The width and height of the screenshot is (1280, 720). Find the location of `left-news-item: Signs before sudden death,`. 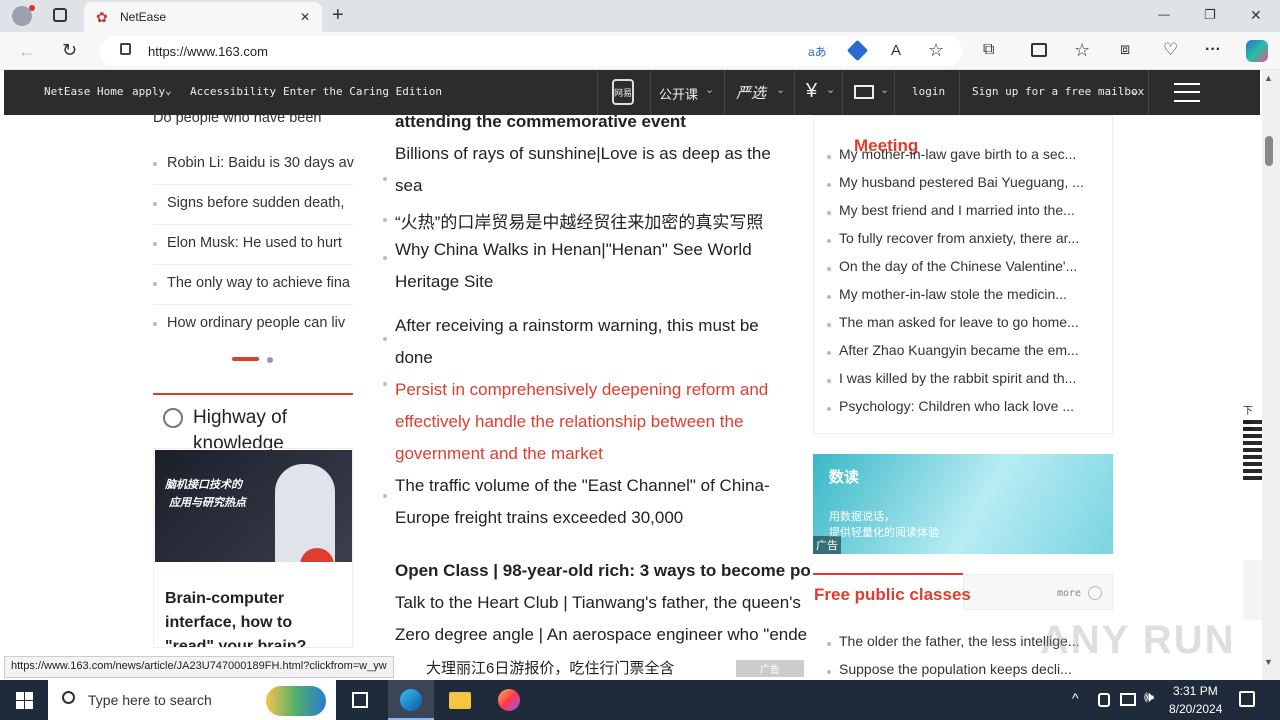

left-news-item: Signs before sudden death, is located at coordinates (261, 203).